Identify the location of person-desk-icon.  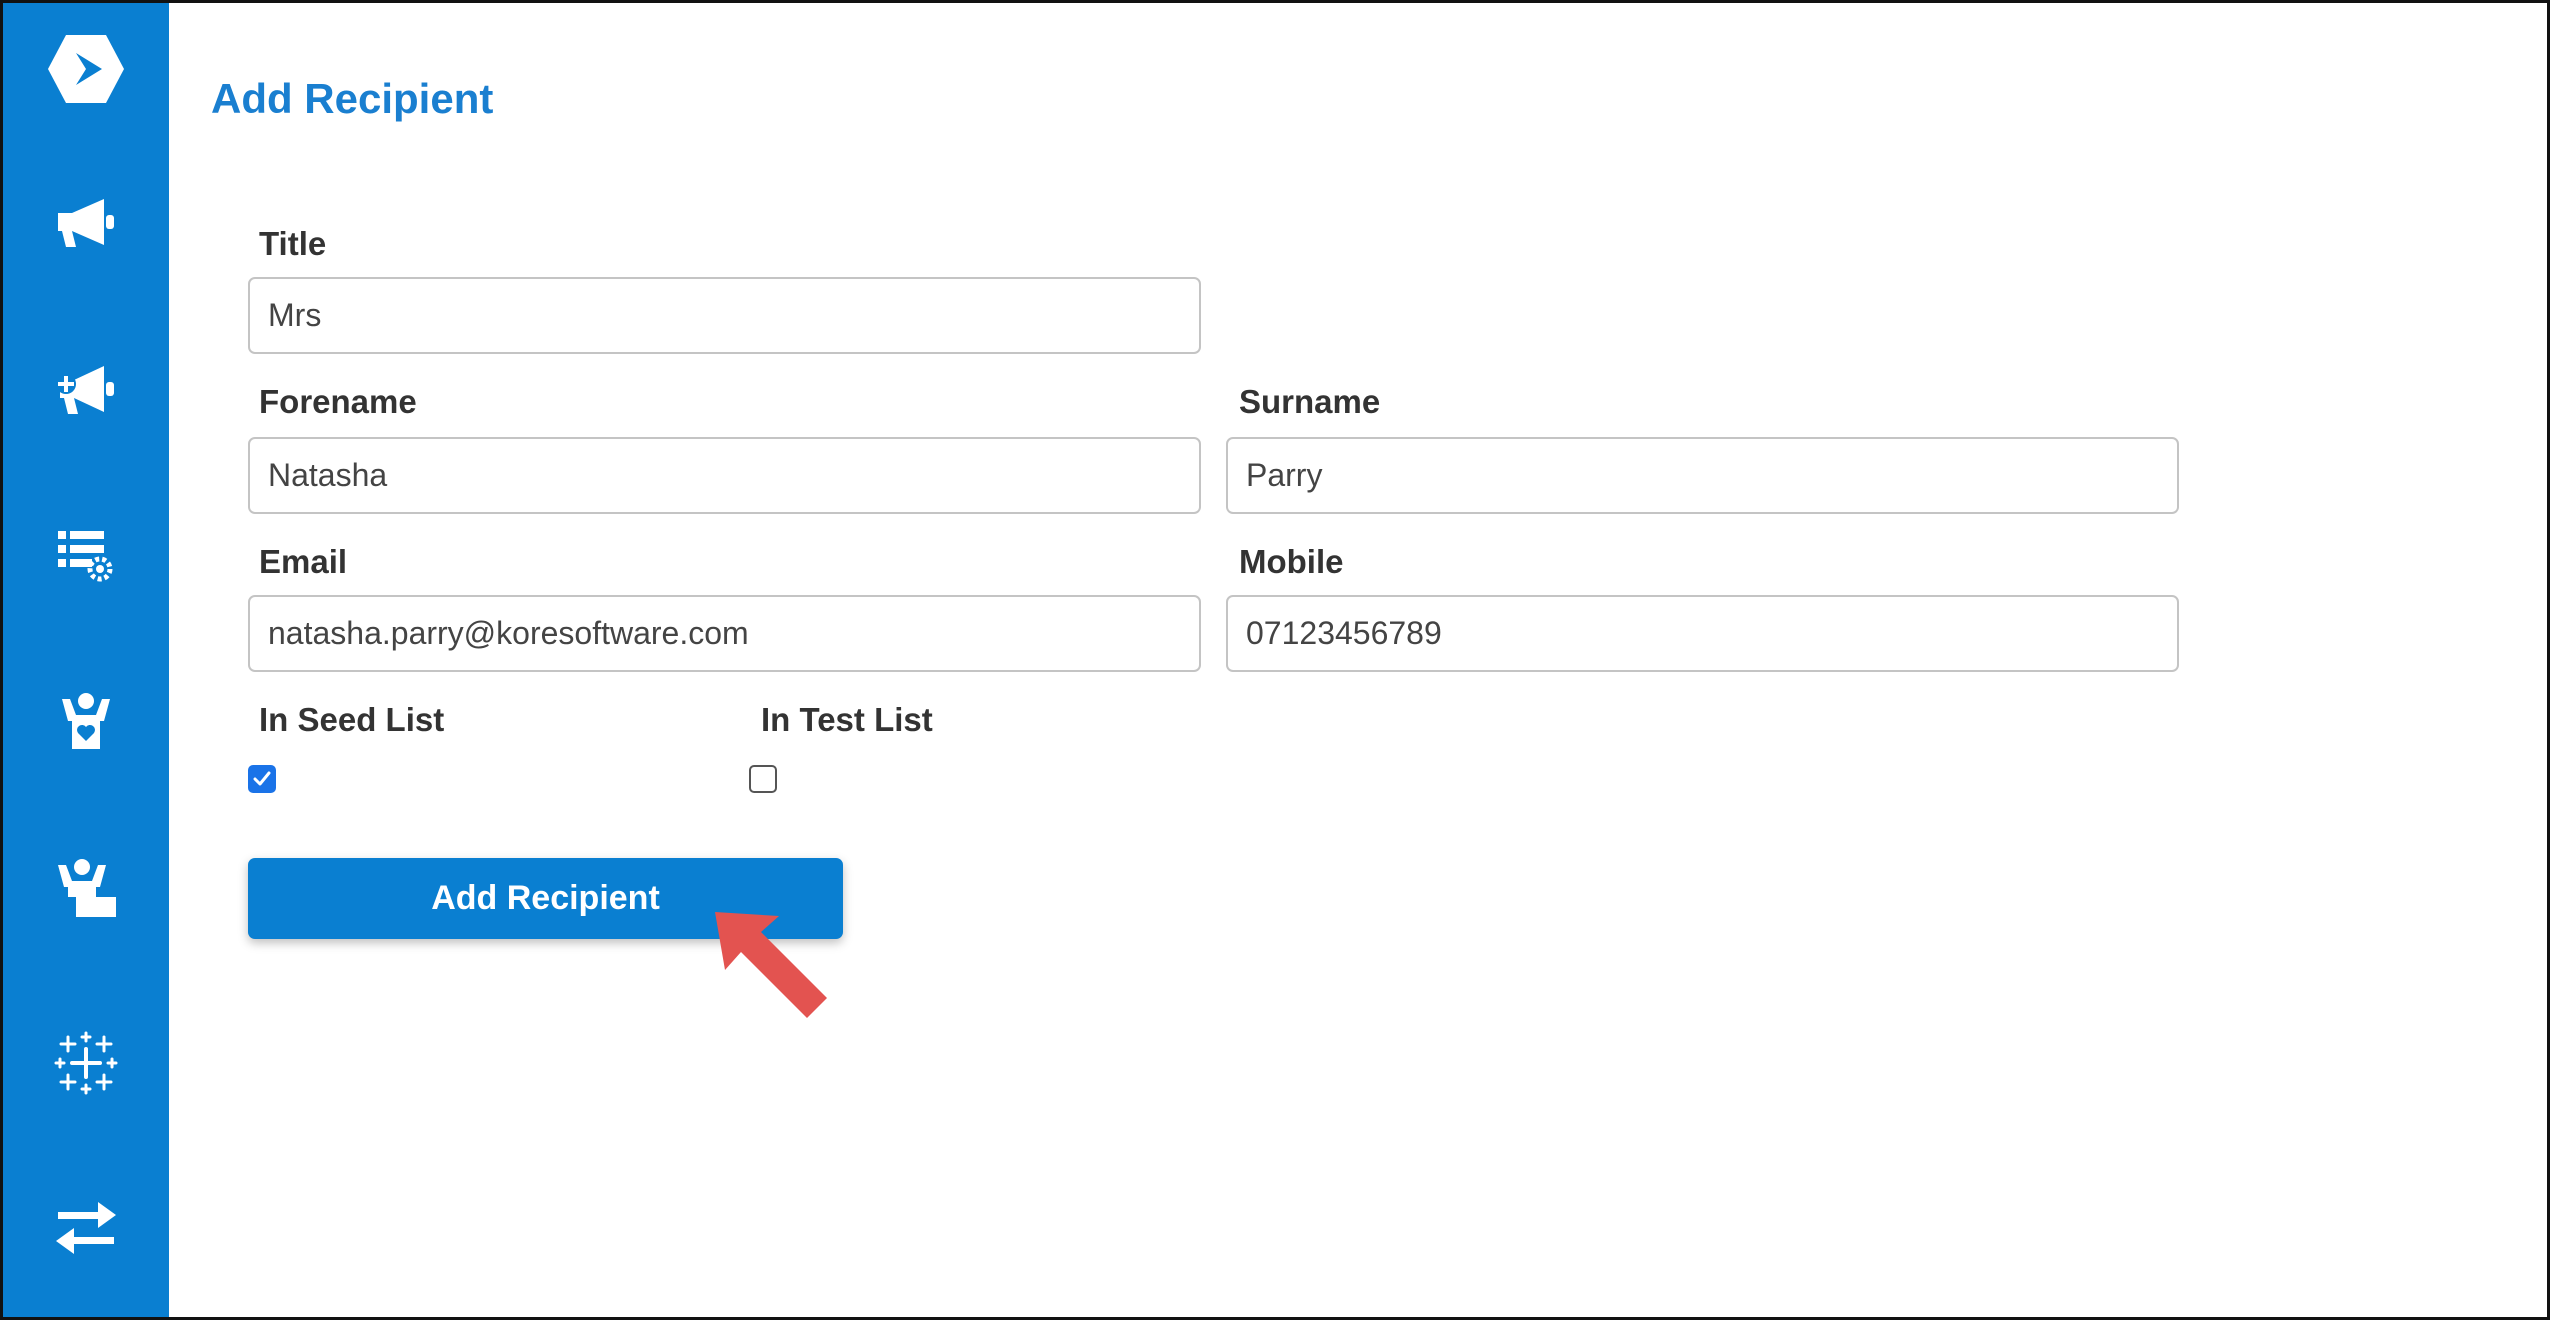
(86, 889).